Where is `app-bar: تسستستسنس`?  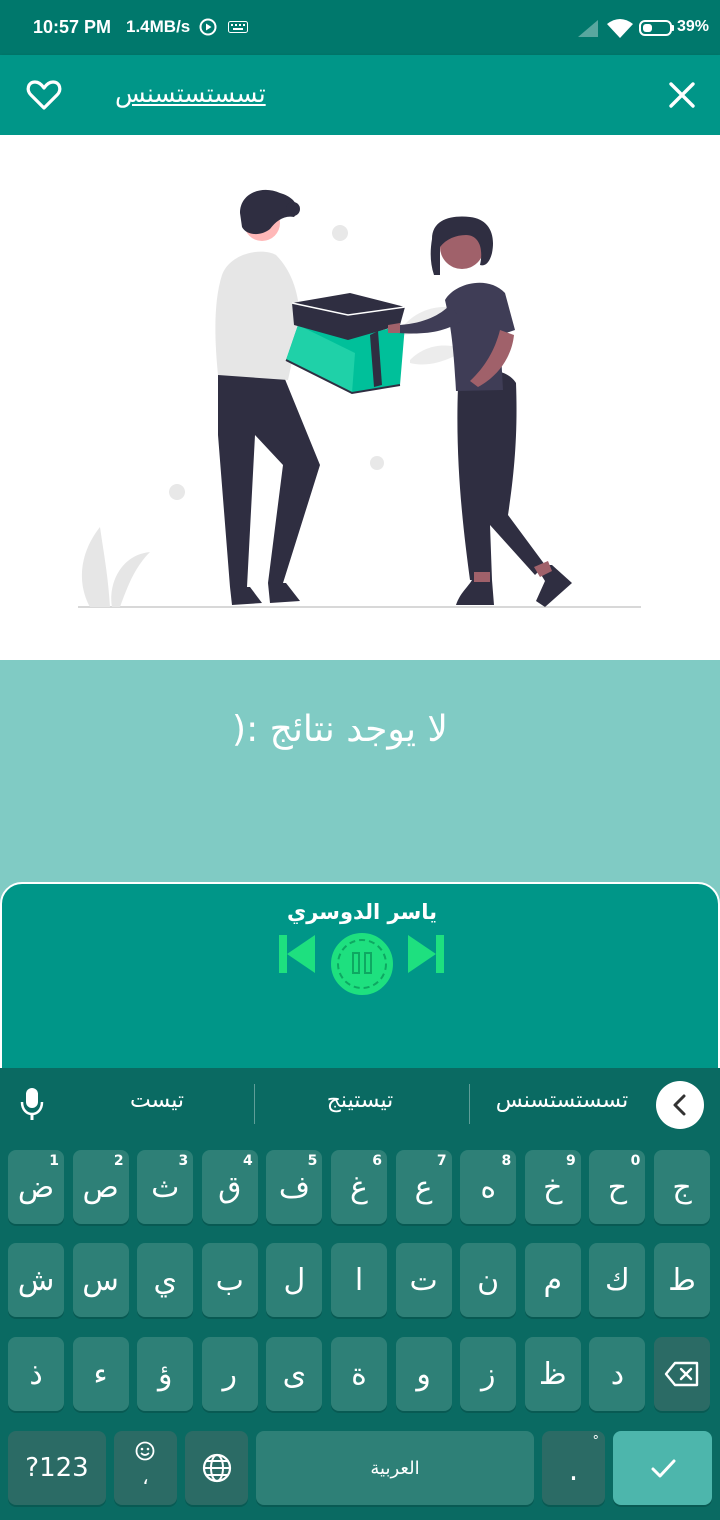
app-bar: تسستستسنس is located at coordinates (360, 95).